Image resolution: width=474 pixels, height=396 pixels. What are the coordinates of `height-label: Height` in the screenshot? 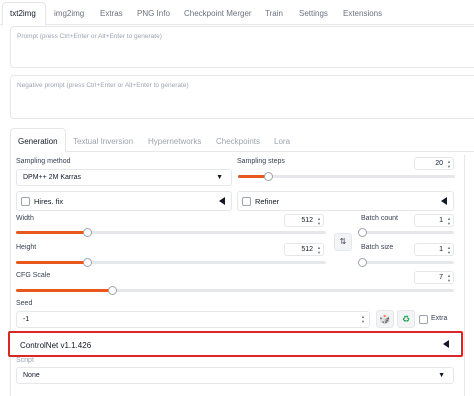 It's located at (26, 247).